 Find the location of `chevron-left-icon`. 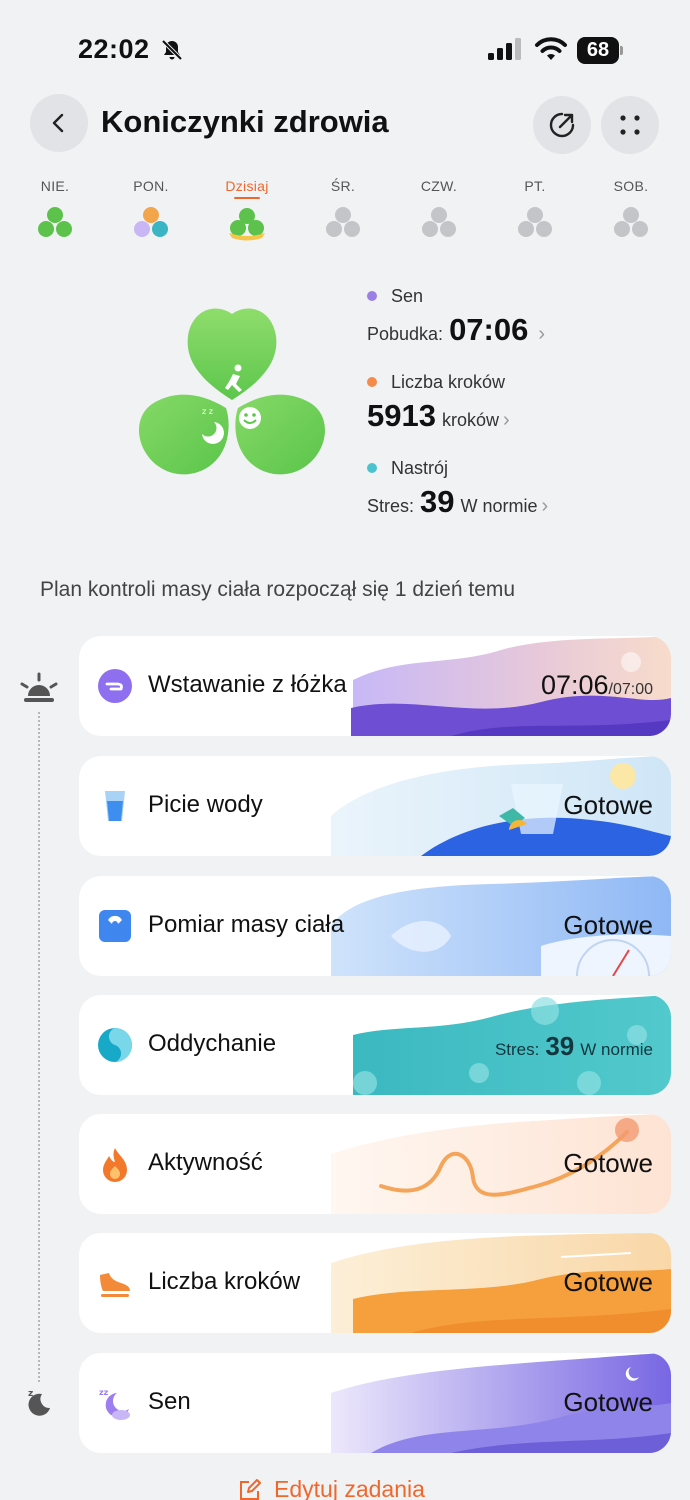

chevron-left-icon is located at coordinates (58, 123).